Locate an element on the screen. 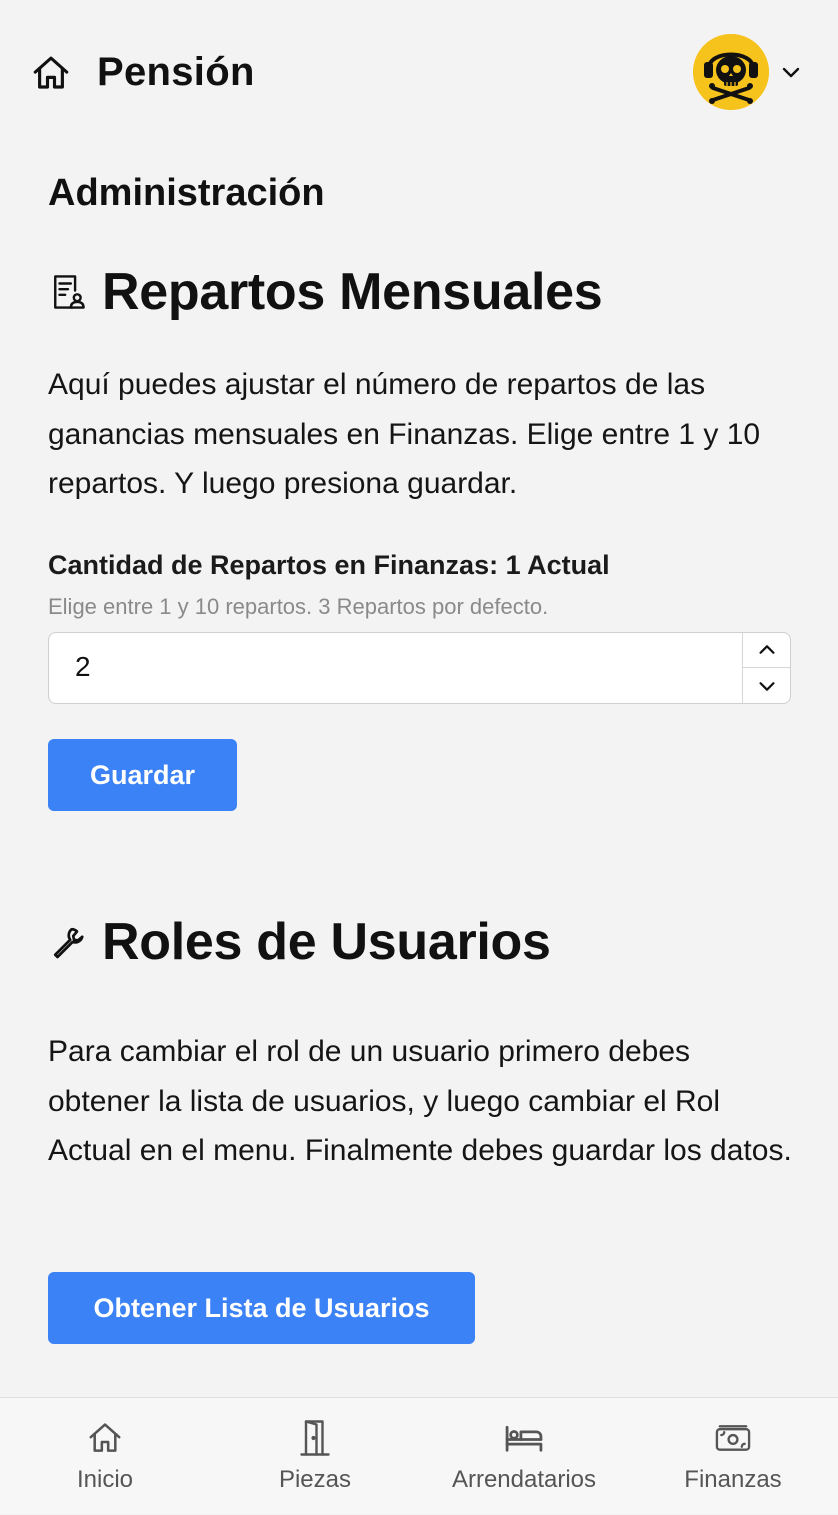 The width and height of the screenshot is (838, 1515). bed-icon is located at coordinates (524, 1438).